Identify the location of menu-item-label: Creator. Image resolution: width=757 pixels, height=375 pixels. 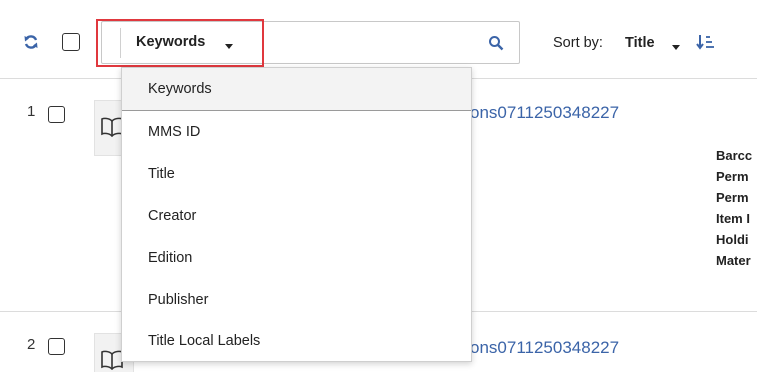
(172, 216).